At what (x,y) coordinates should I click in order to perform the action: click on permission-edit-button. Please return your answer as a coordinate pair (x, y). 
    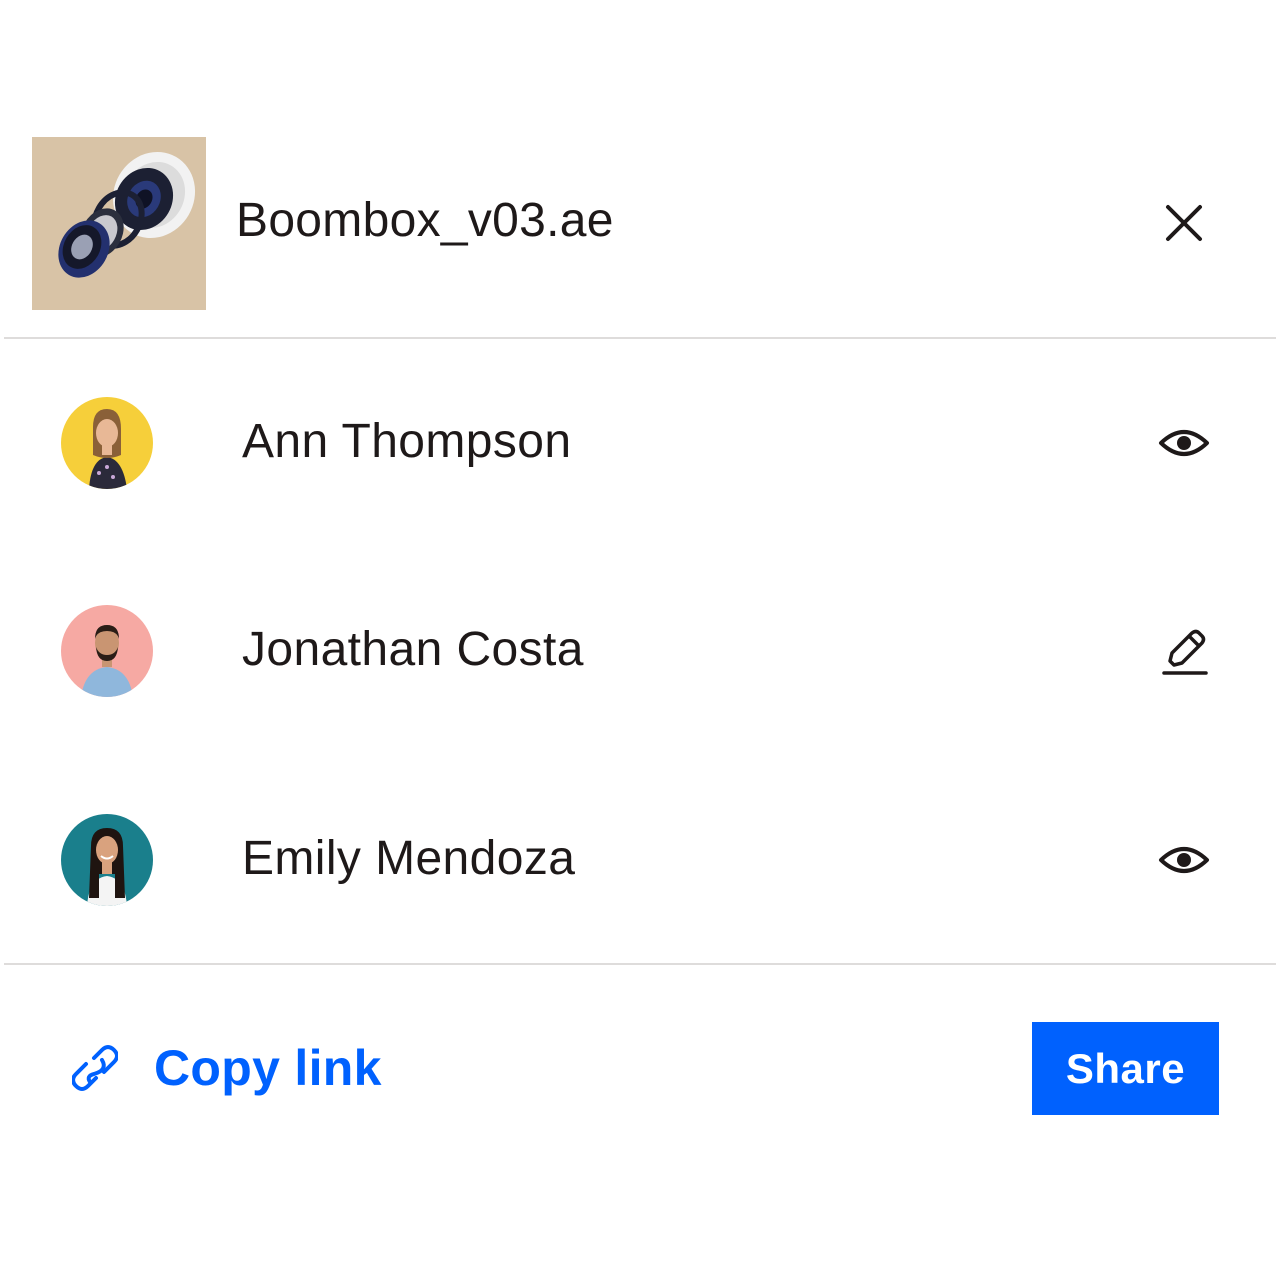
    Looking at the image, I should click on (1184, 651).